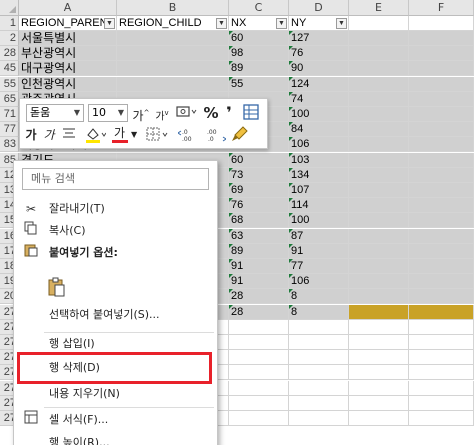 The image size is (474, 445). Describe the element at coordinates (259, 190) in the screenshot. I see `cell-c: 69` at that location.